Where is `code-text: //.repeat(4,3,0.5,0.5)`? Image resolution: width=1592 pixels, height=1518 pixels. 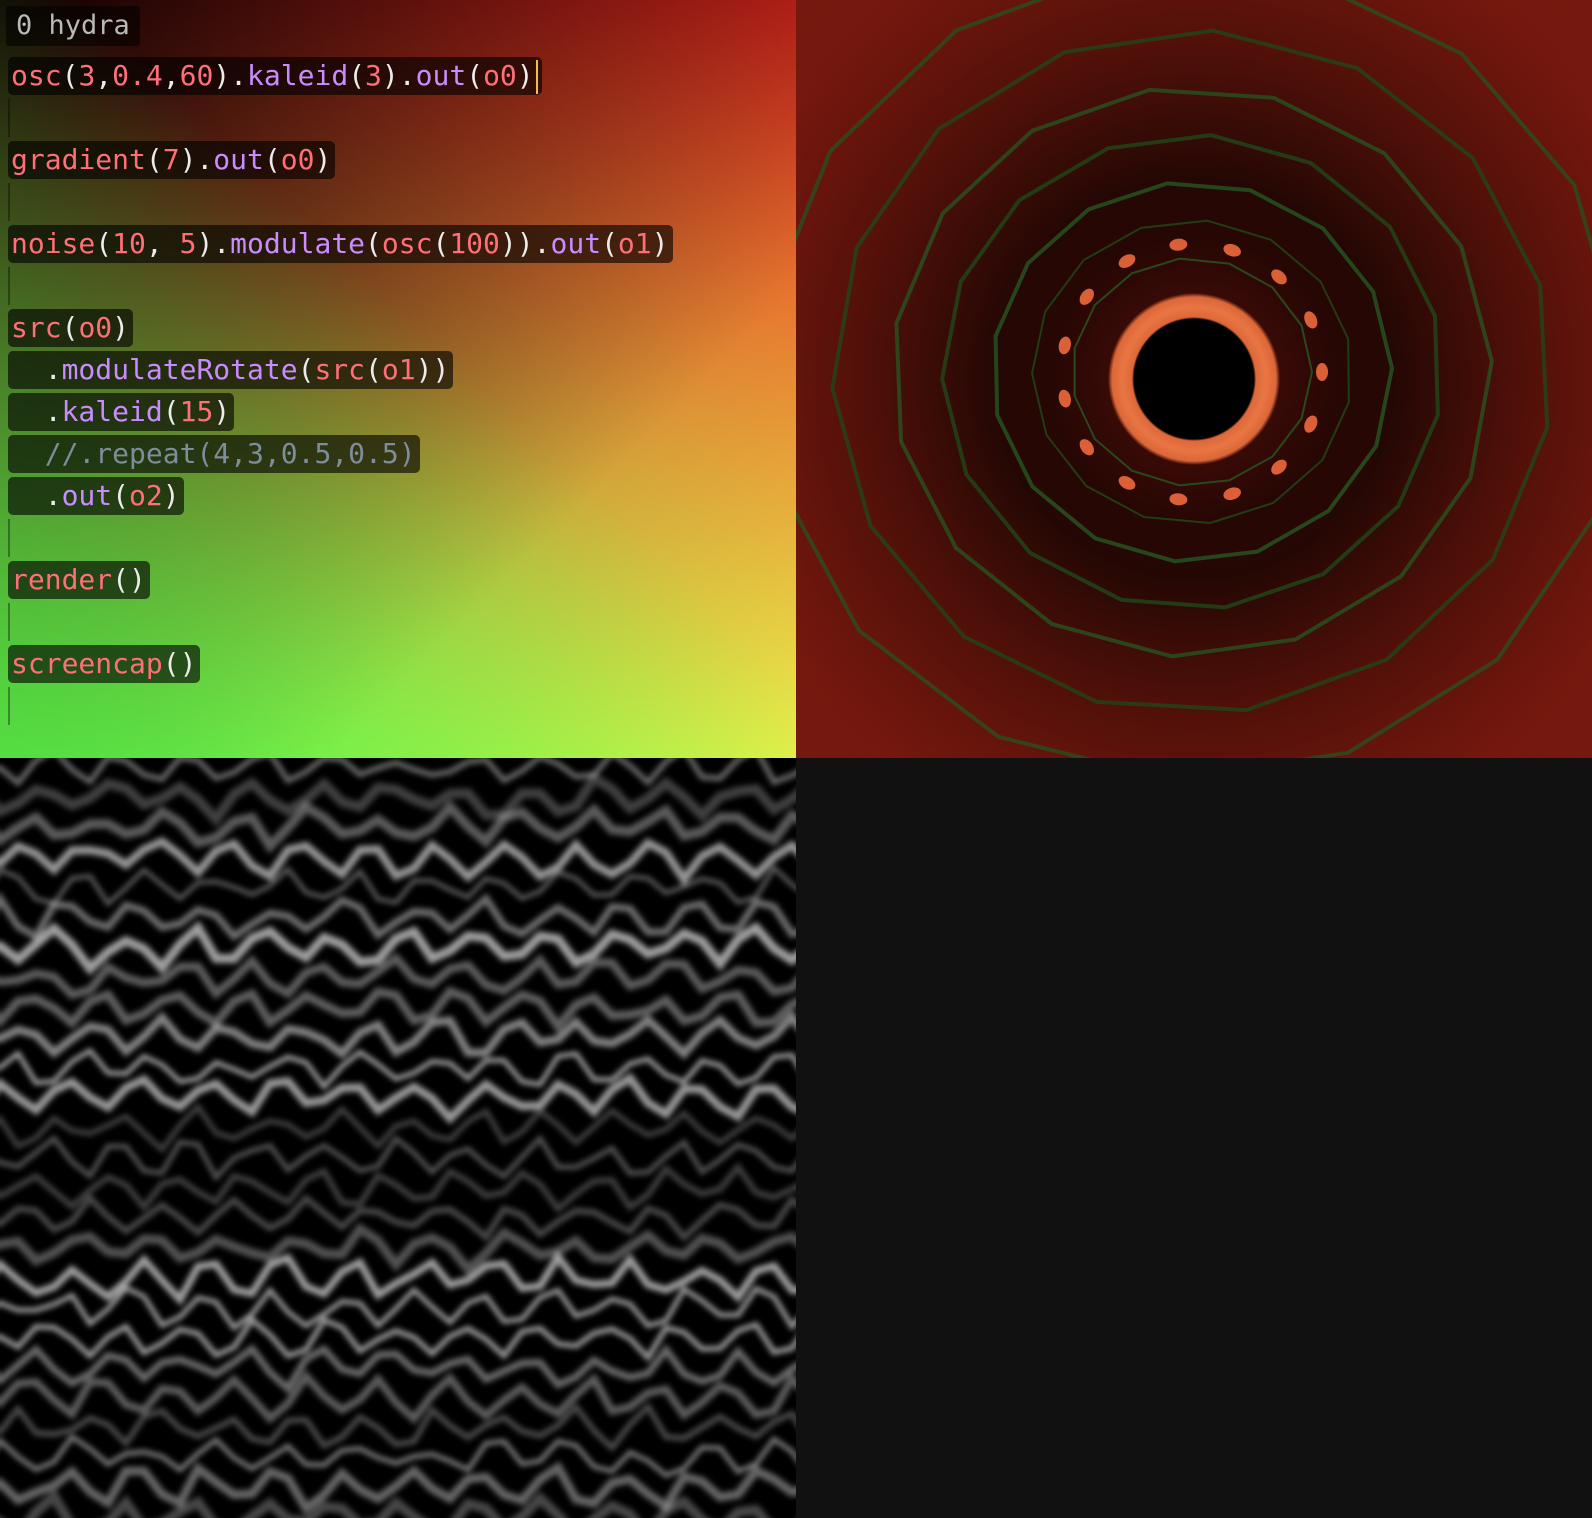
code-text: //.repeat(4,3,0.5,0.5) is located at coordinates (214, 454).